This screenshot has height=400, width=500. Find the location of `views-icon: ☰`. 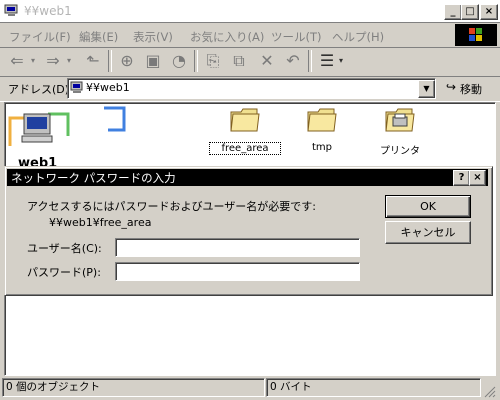

views-icon: ☰ is located at coordinates (327, 61).